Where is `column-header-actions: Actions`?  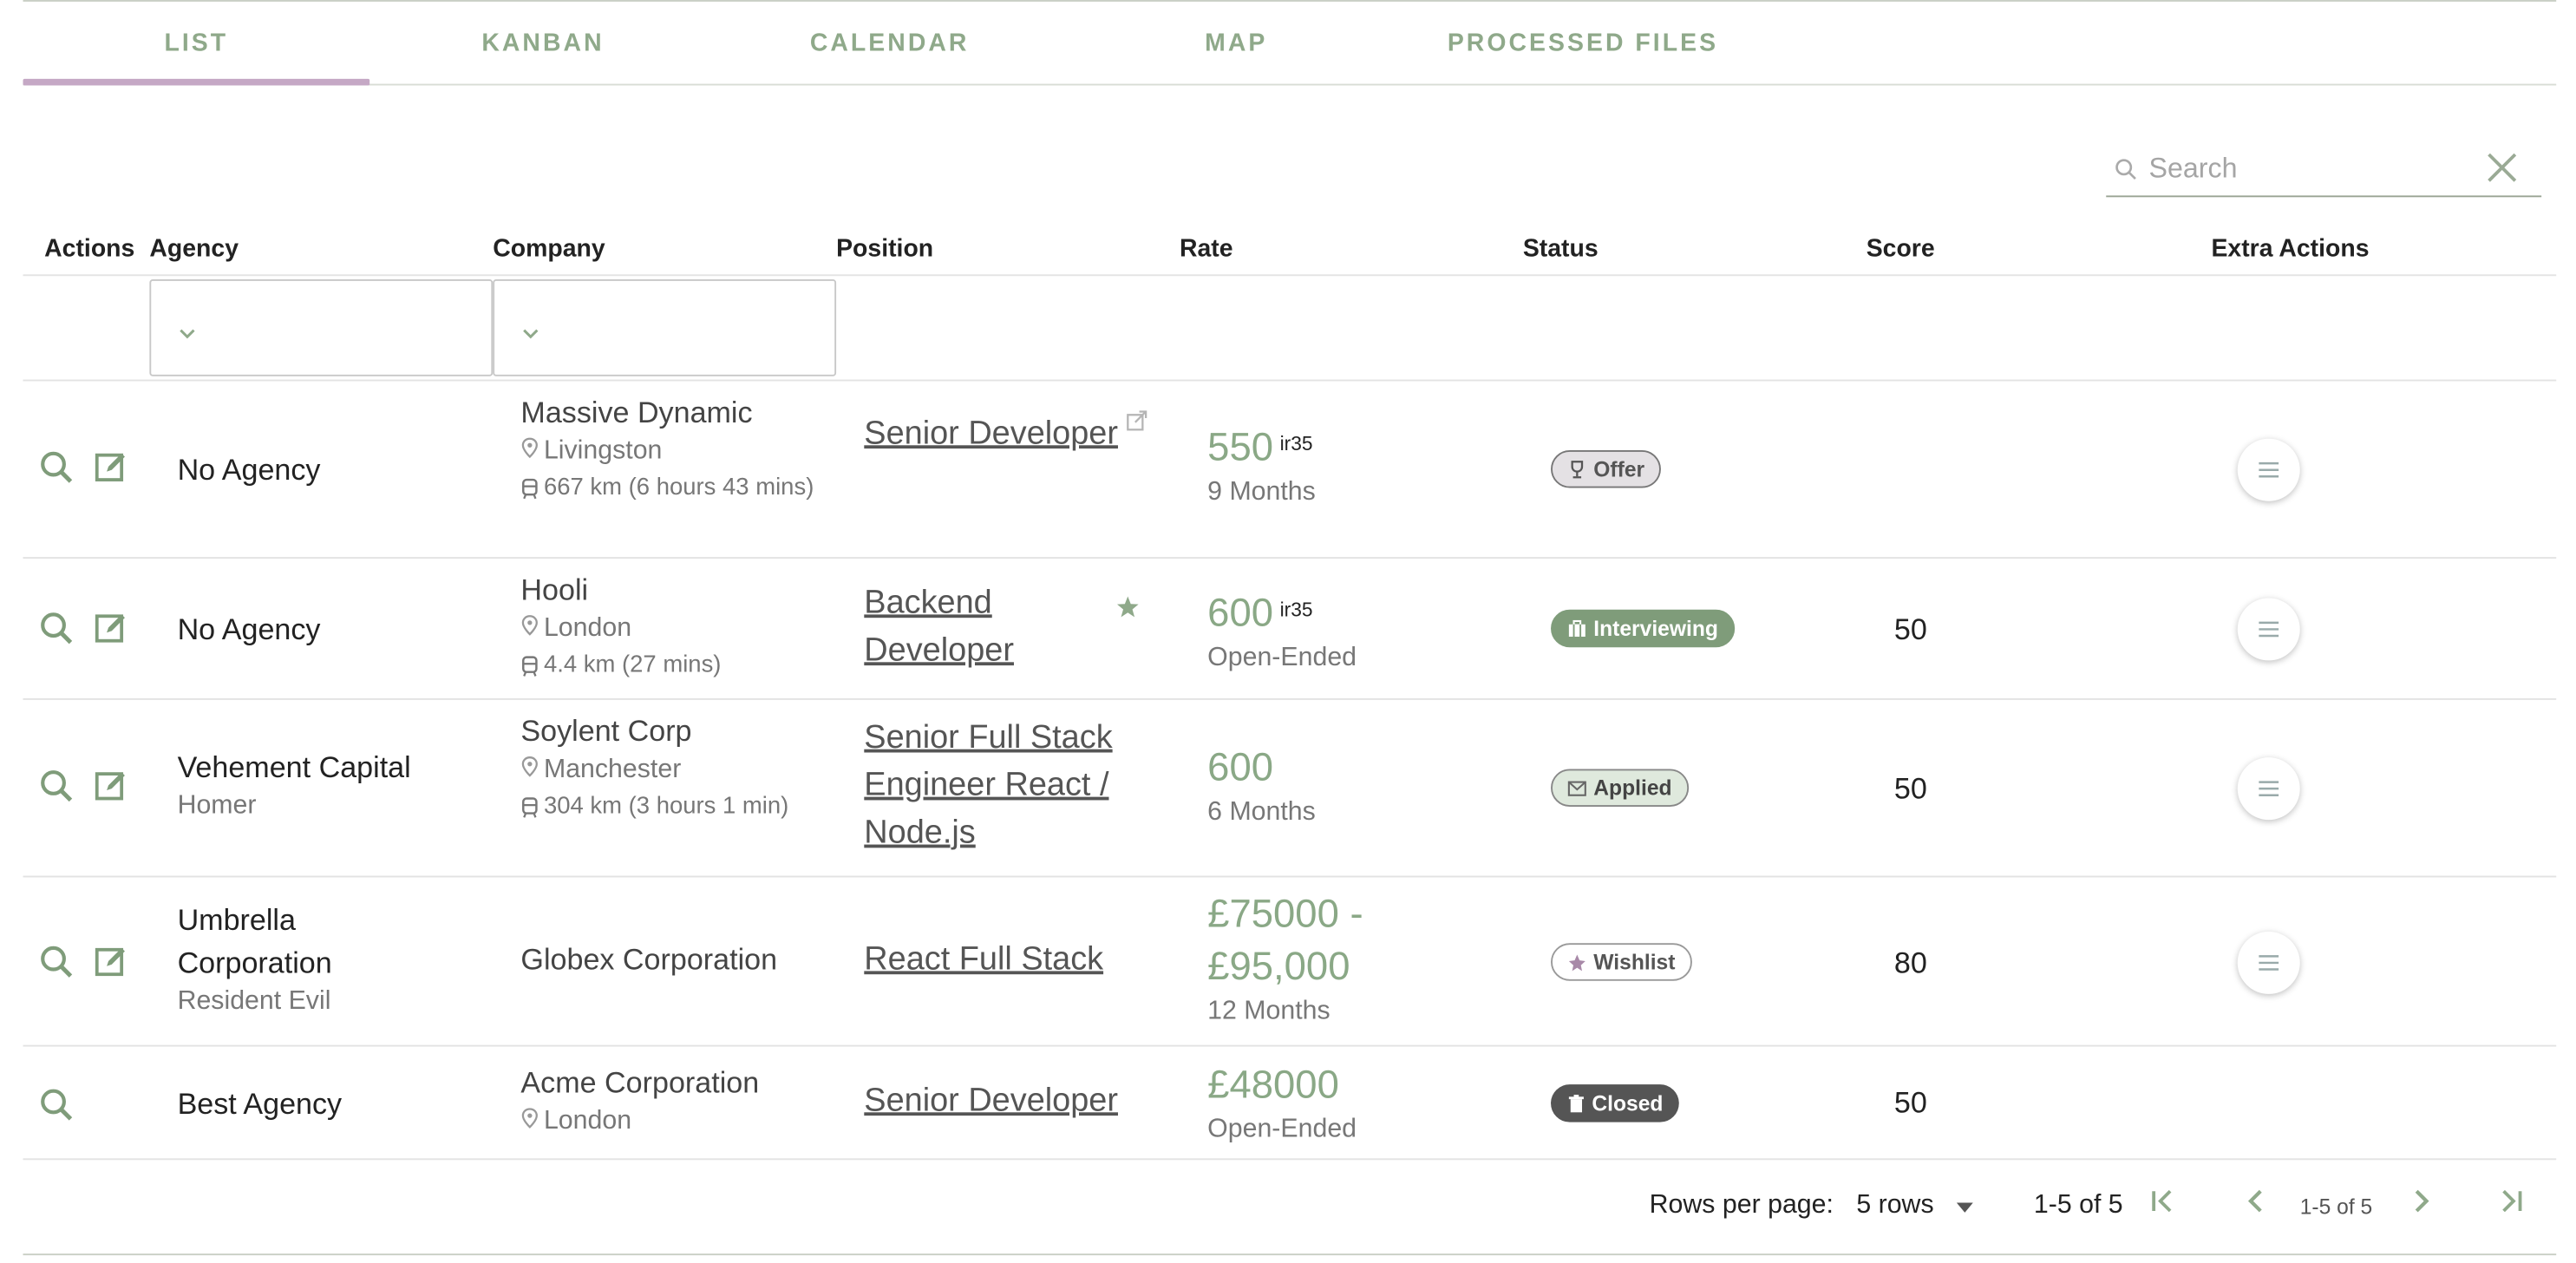
column-header-actions: Actions is located at coordinates (89, 249).